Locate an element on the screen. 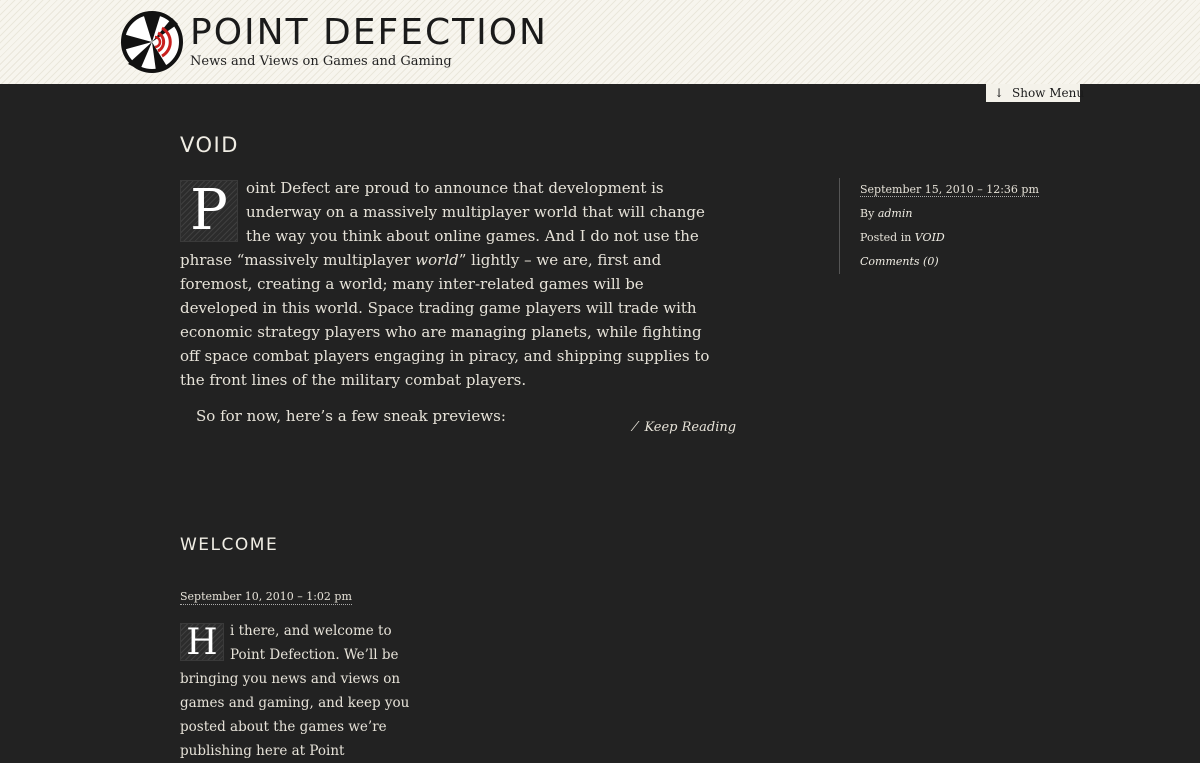  post-title-void: VOID is located at coordinates (209, 145).